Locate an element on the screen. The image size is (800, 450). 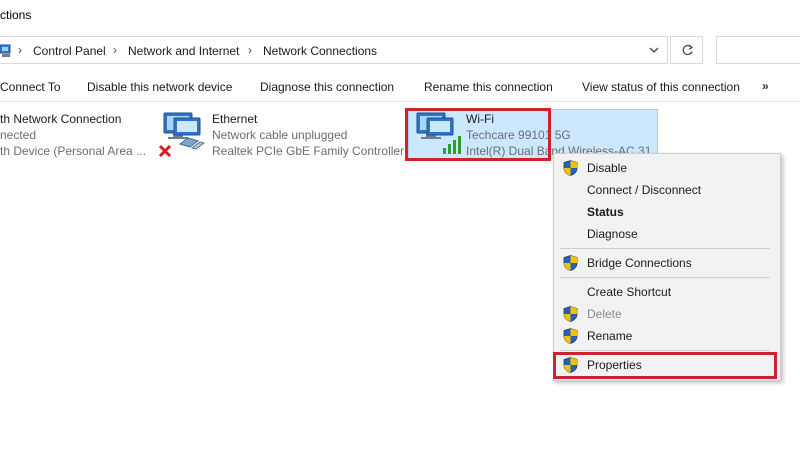
menu-item-status: Status is located at coordinates (667, 212).